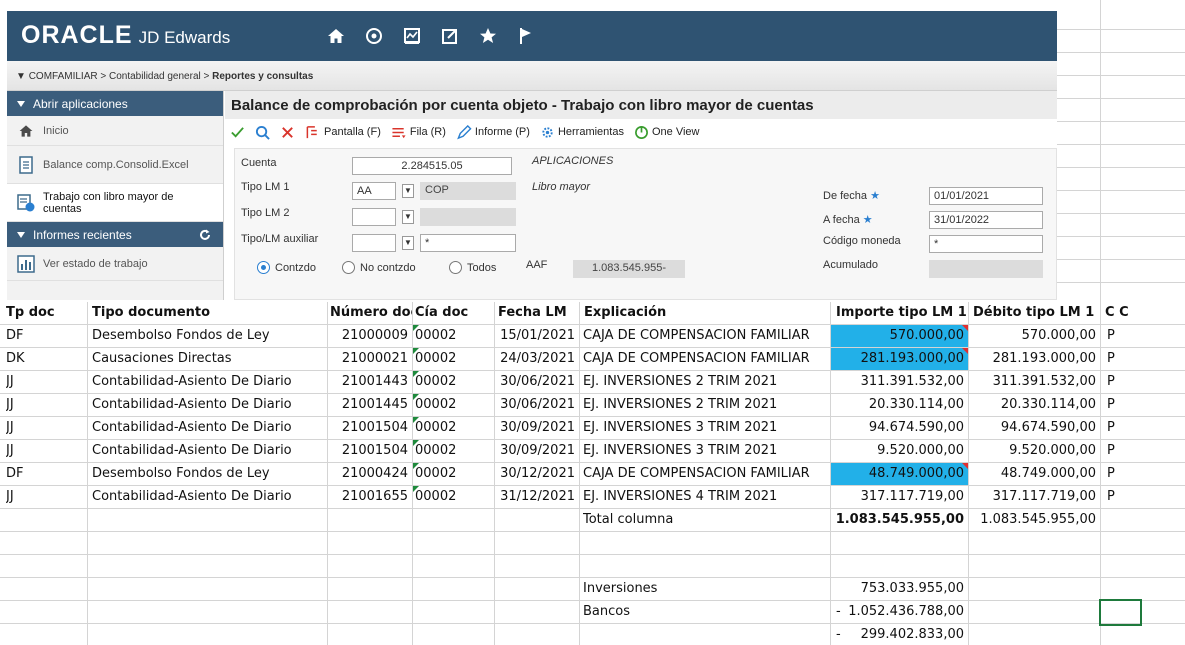  I want to click on header-debito: Débito tipo LM 1, so click(1036, 313).